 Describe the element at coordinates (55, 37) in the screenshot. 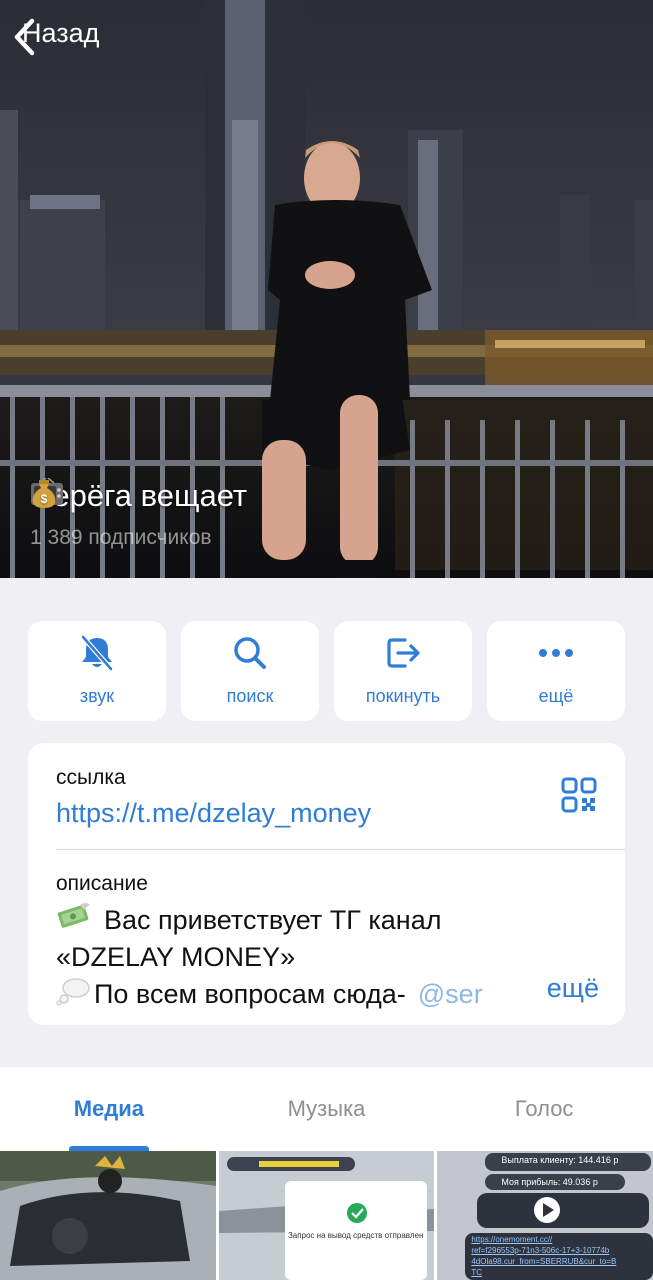

I see `back-button: Назад` at that location.